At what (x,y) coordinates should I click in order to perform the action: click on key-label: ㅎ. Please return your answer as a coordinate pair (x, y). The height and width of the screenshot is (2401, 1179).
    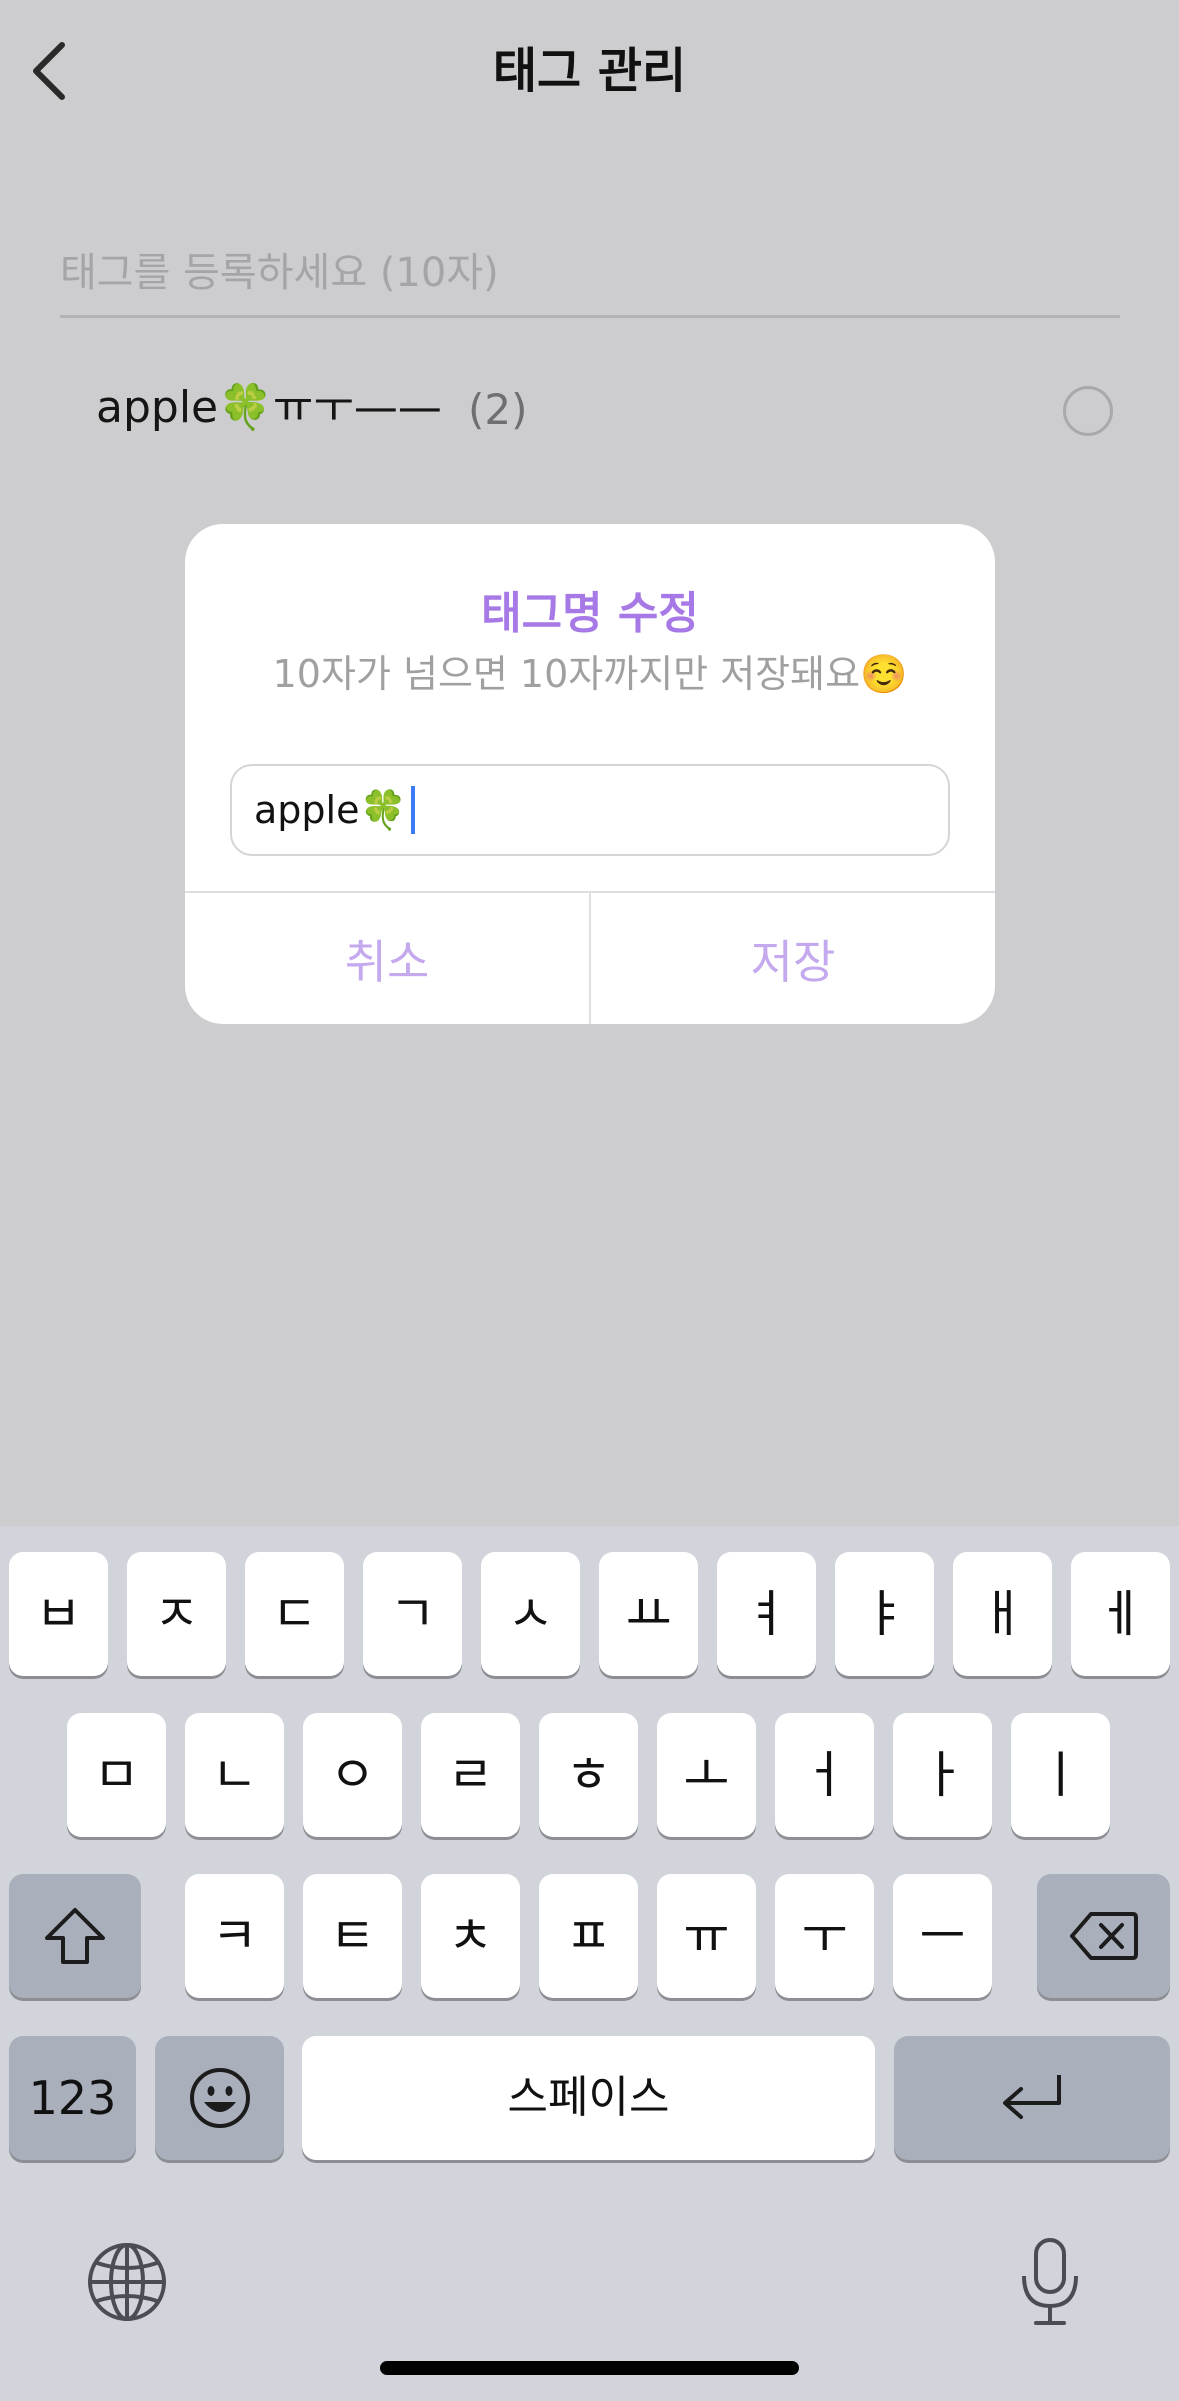
    Looking at the image, I should click on (588, 1775).